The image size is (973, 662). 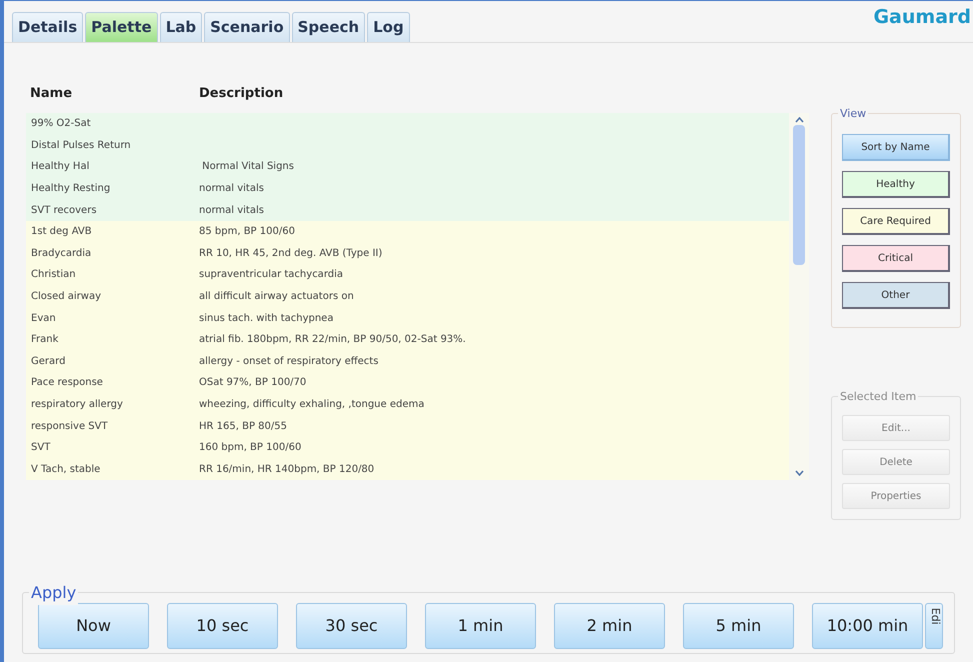 I want to click on tab: Scenario, so click(x=247, y=27).